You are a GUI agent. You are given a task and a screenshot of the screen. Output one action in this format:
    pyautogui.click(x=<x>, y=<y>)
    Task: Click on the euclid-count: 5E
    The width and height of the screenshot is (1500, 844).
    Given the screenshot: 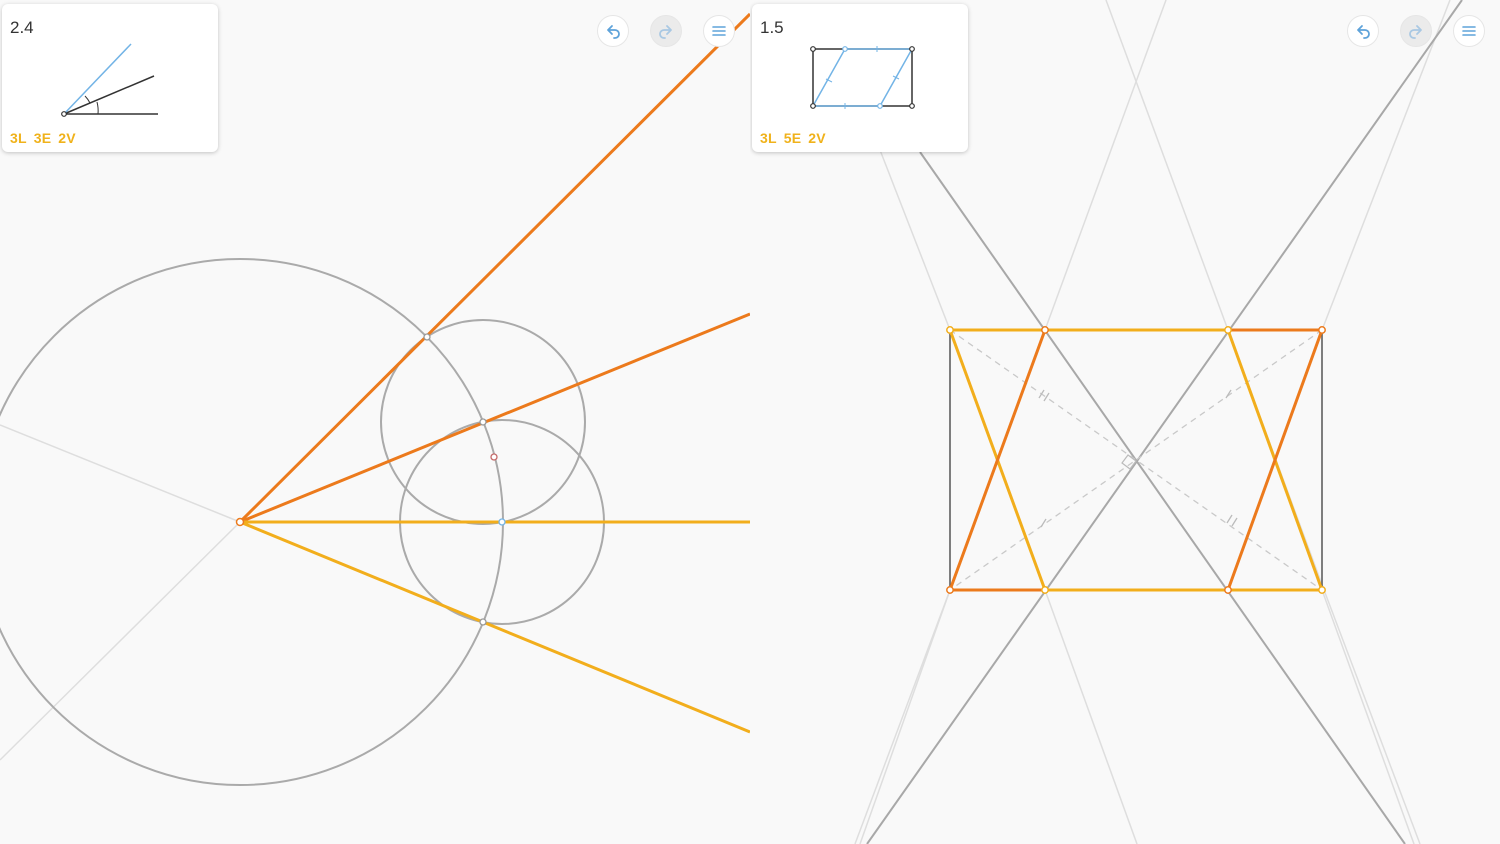 What is the action you would take?
    pyautogui.click(x=792, y=138)
    